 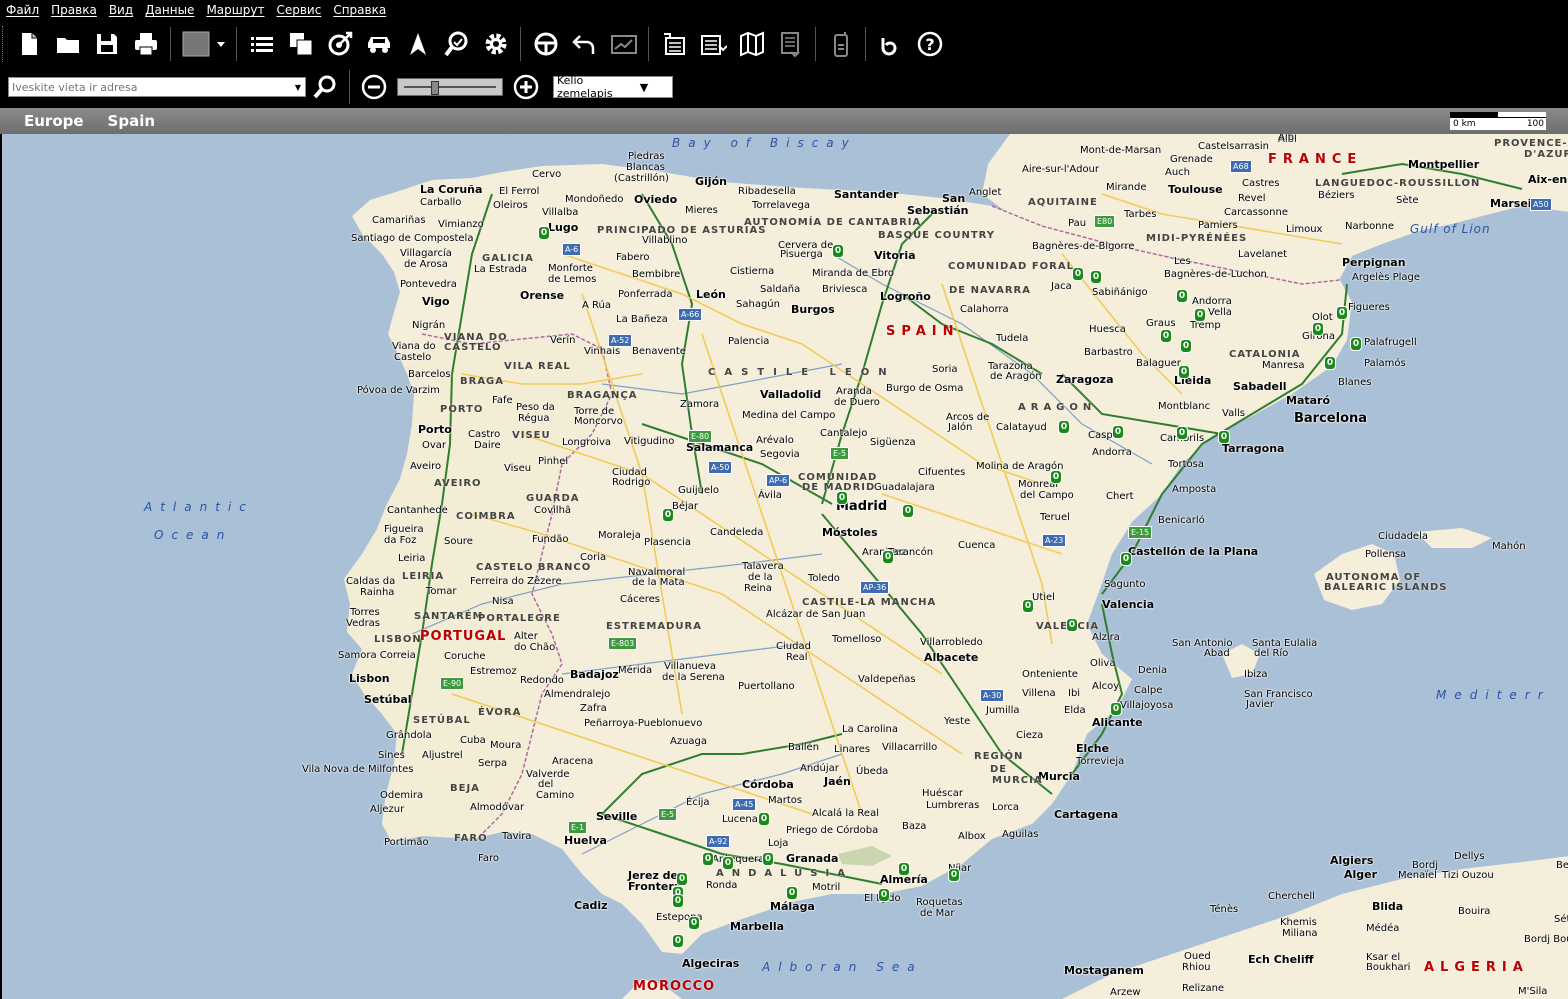 What do you see at coordinates (1260, 704) in the screenshot?
I see `map-label: Javier` at bounding box center [1260, 704].